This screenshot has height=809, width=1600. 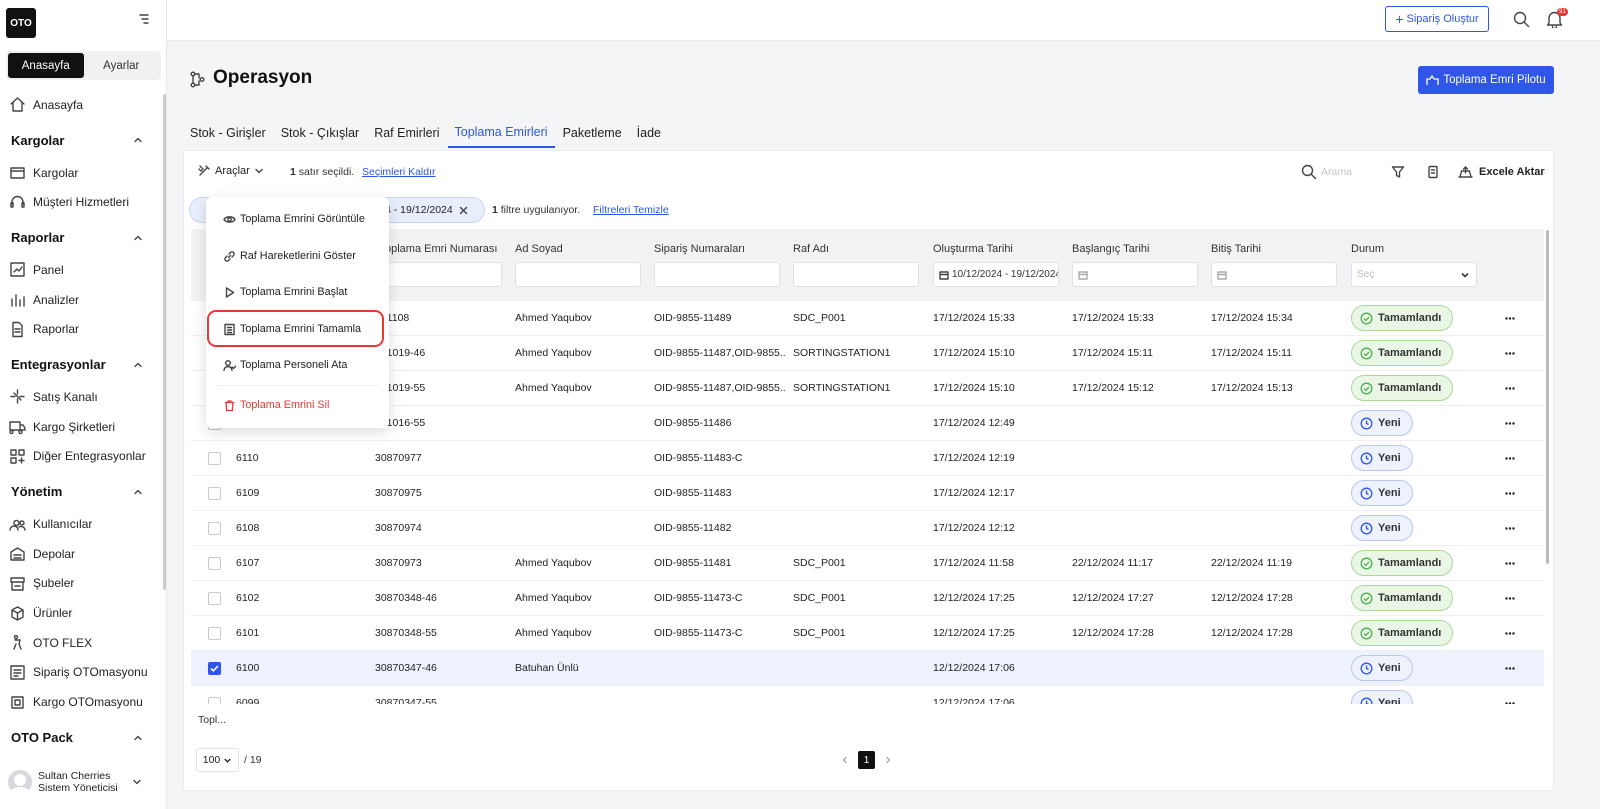 What do you see at coordinates (441, 249) in the screenshot?
I see `header-order-no: oplama Emri Numarası` at bounding box center [441, 249].